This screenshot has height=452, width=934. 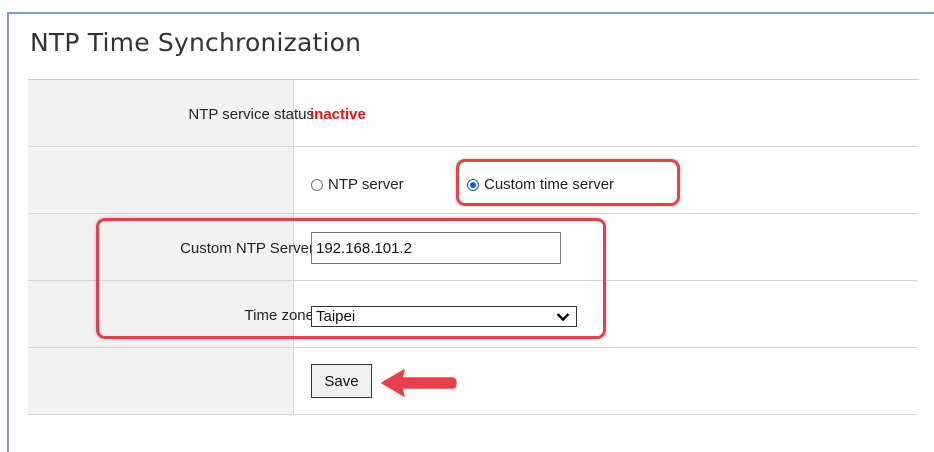 I want to click on save-label-cell, so click(x=161, y=381).